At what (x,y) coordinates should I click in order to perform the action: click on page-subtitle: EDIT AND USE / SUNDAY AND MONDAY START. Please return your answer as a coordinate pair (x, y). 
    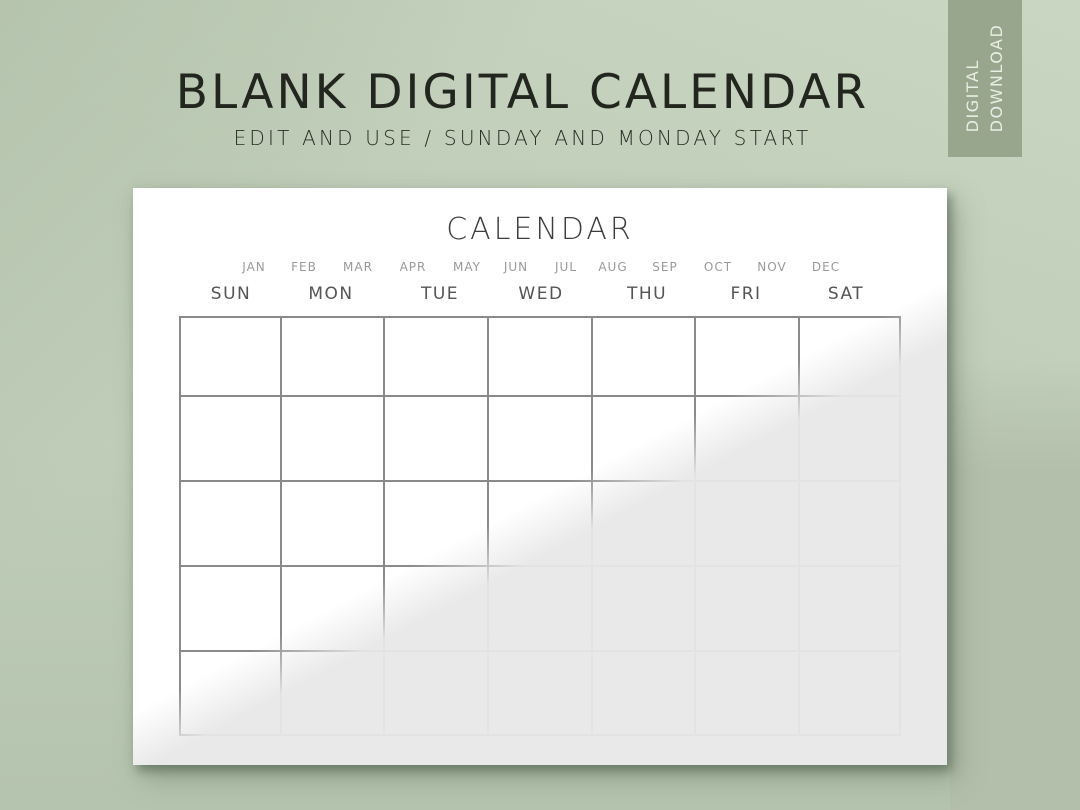
    Looking at the image, I should click on (522, 138).